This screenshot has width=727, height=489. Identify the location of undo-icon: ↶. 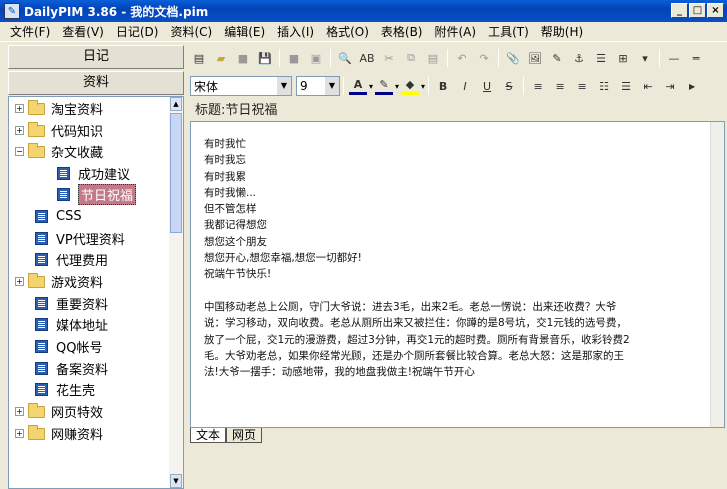
(462, 58).